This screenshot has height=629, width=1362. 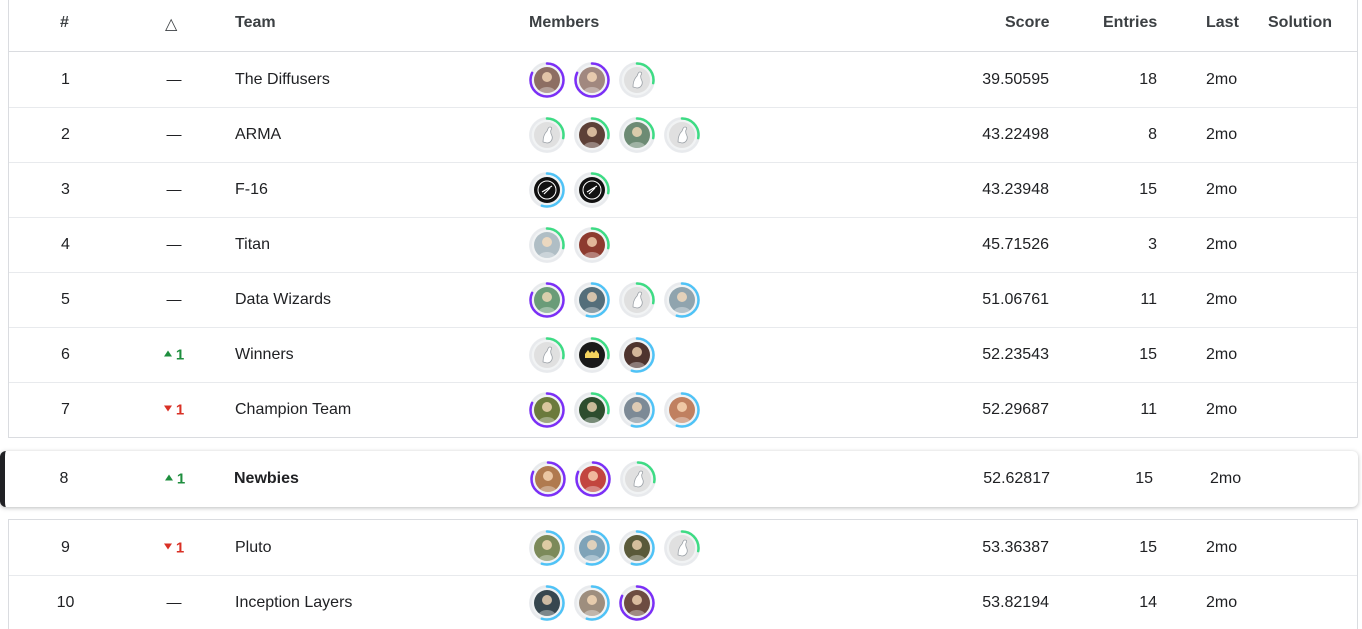 What do you see at coordinates (258, 135) in the screenshot?
I see `team-name-link: ARMA` at bounding box center [258, 135].